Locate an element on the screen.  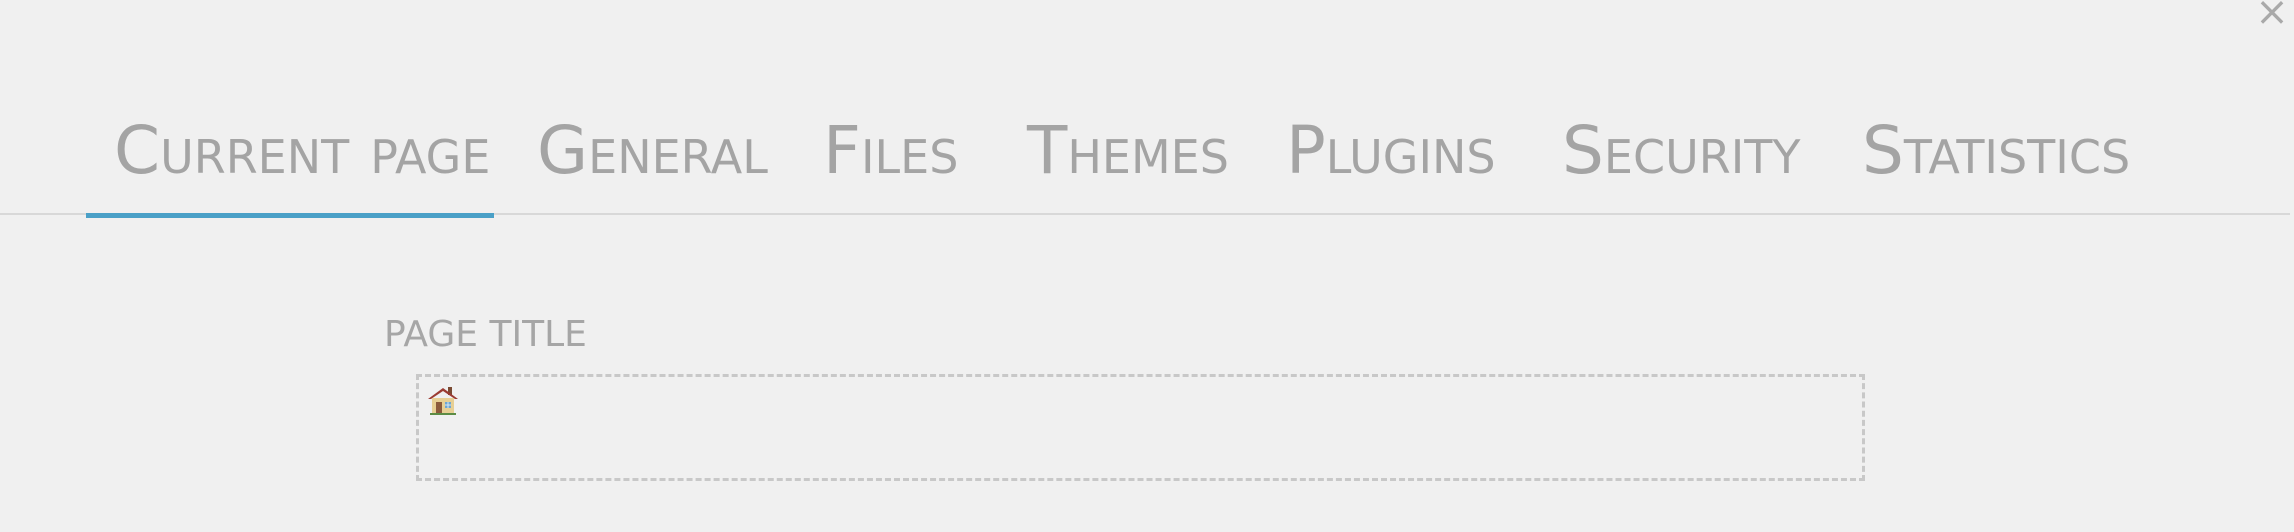
page-title-label: PAGE TITLE is located at coordinates (485, 334).